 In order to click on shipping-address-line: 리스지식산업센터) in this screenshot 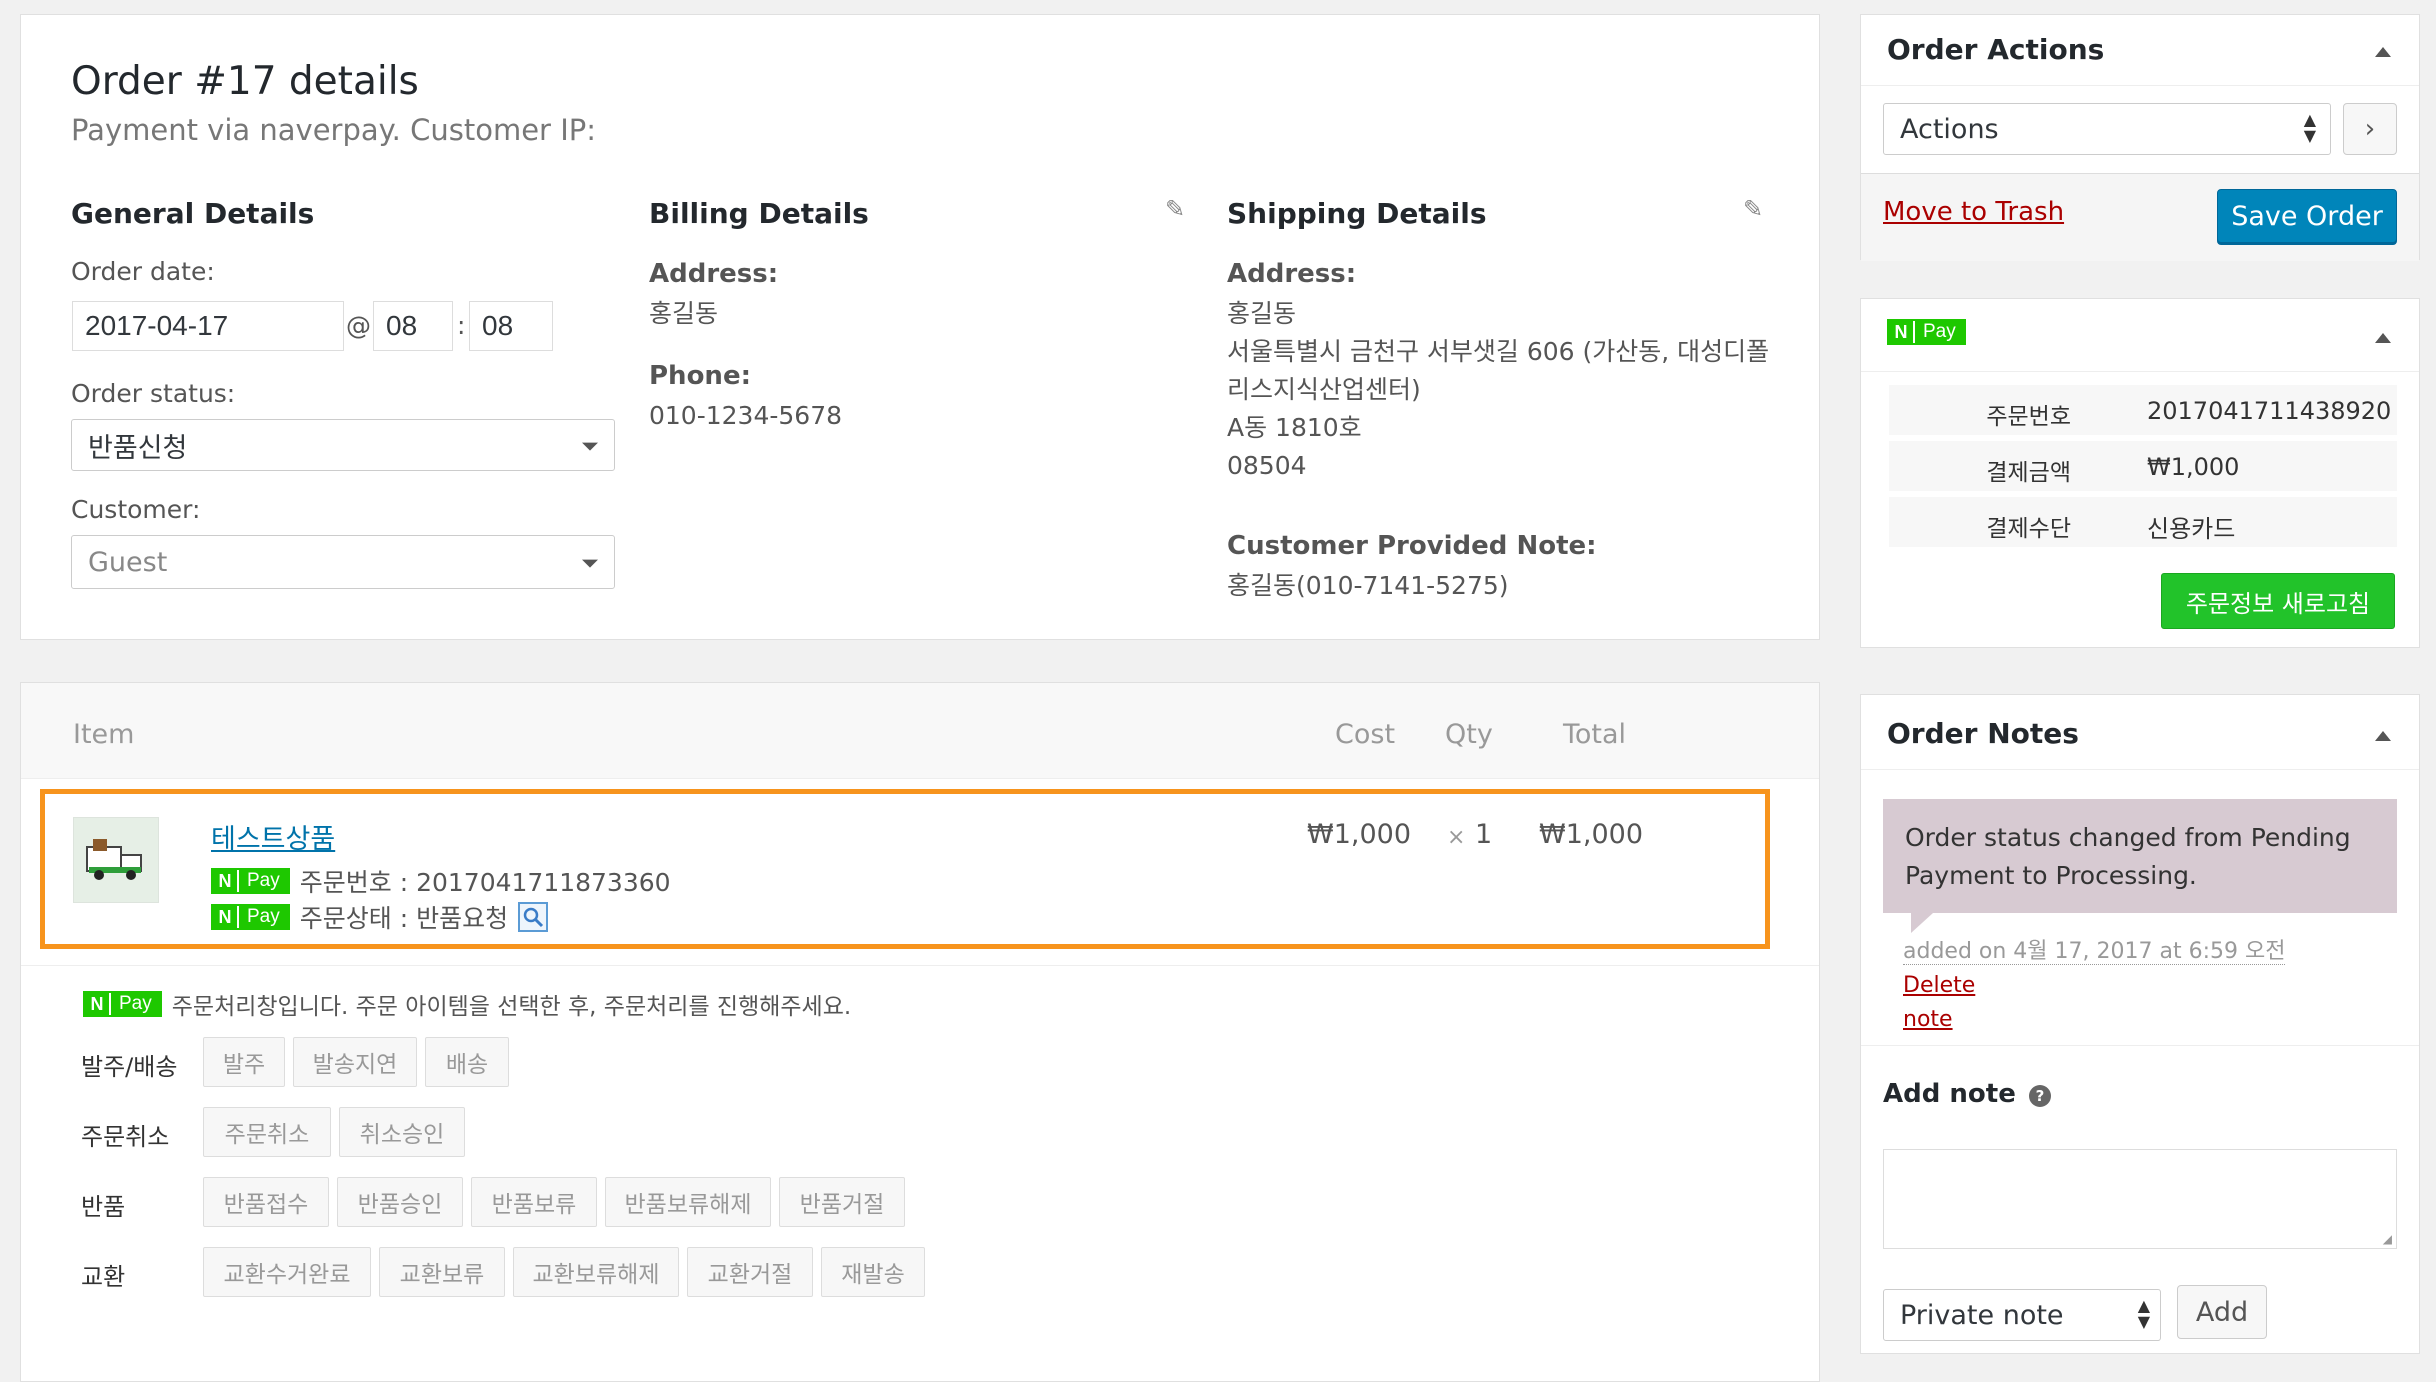, I will do `click(1324, 389)`.